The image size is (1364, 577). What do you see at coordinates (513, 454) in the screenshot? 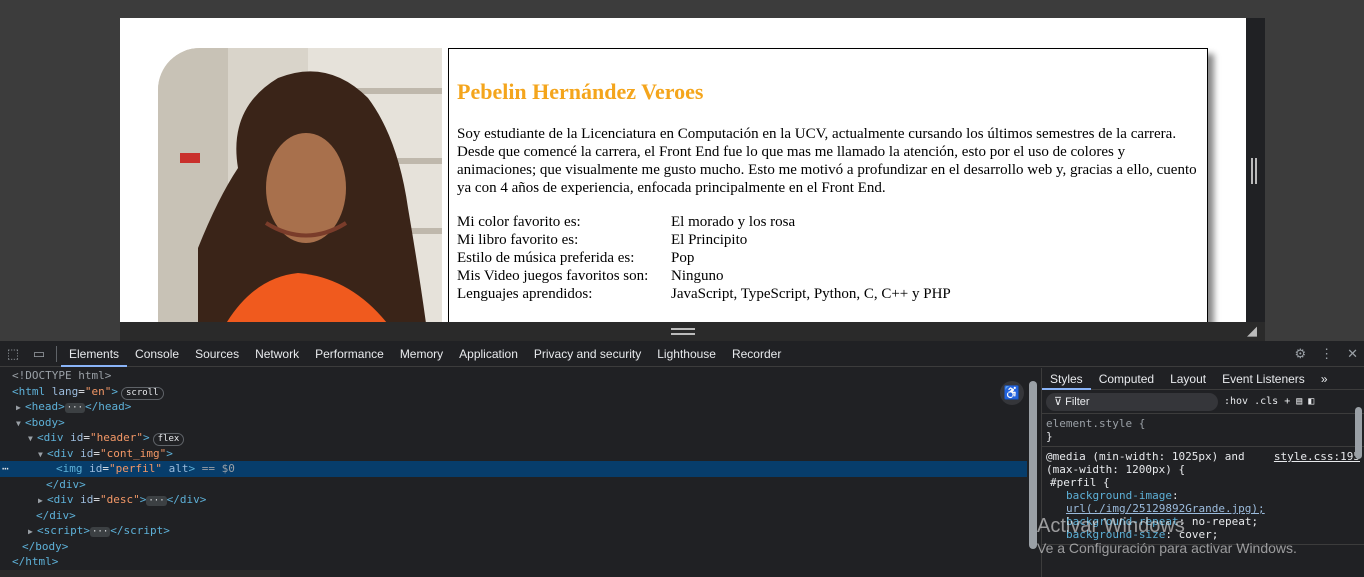
I see `tree-row: ▼ <div id="cont_img">` at bounding box center [513, 454].